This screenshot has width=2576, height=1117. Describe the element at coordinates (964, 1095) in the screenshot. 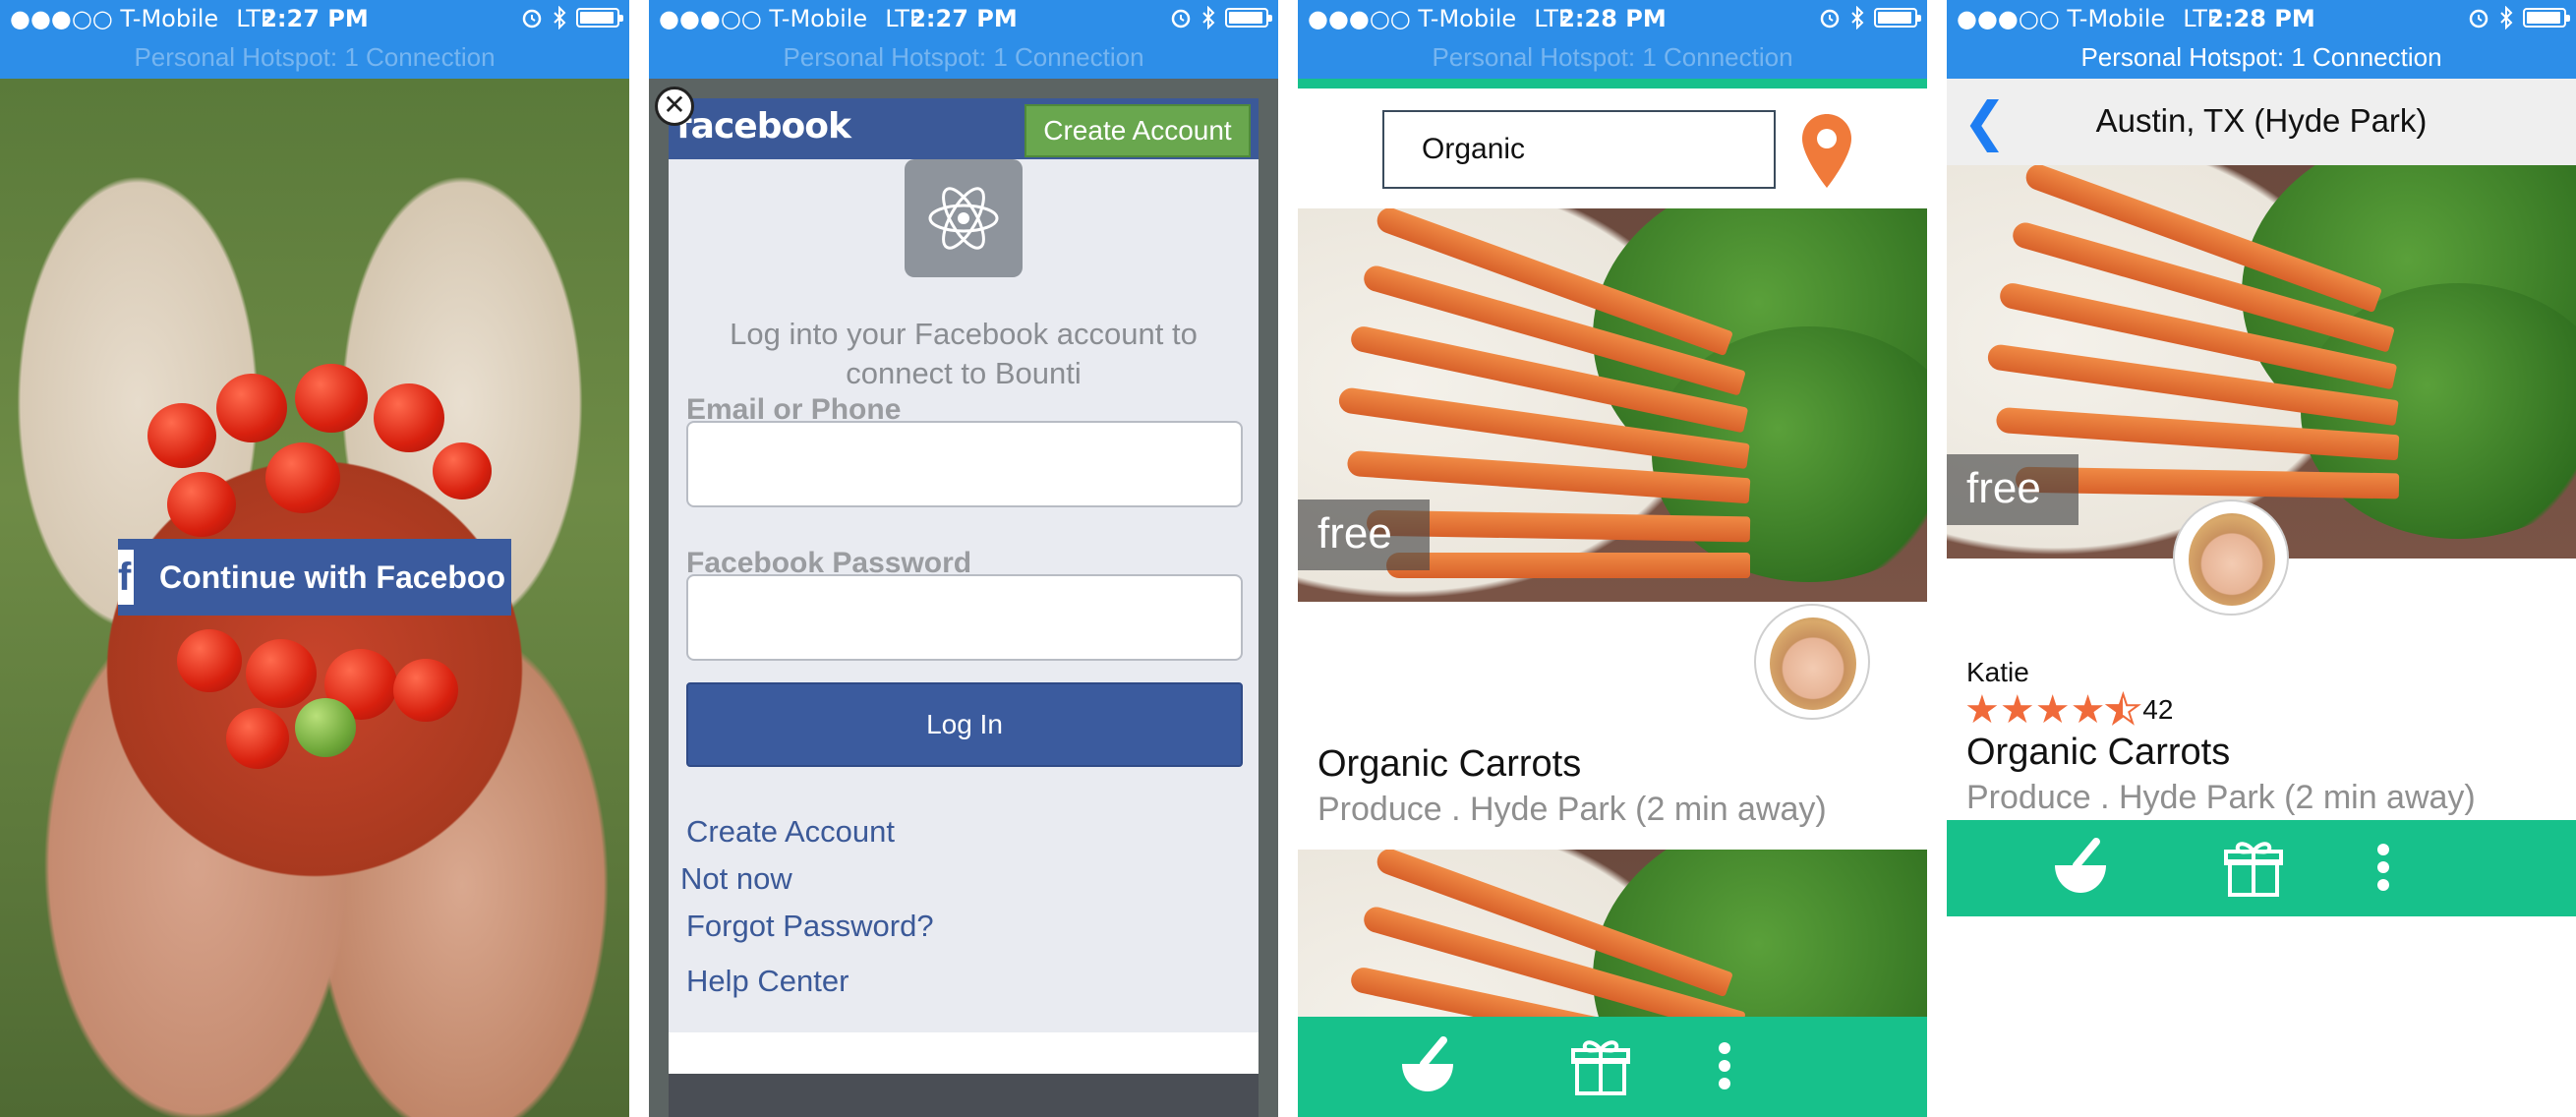

I see `language-bar` at that location.